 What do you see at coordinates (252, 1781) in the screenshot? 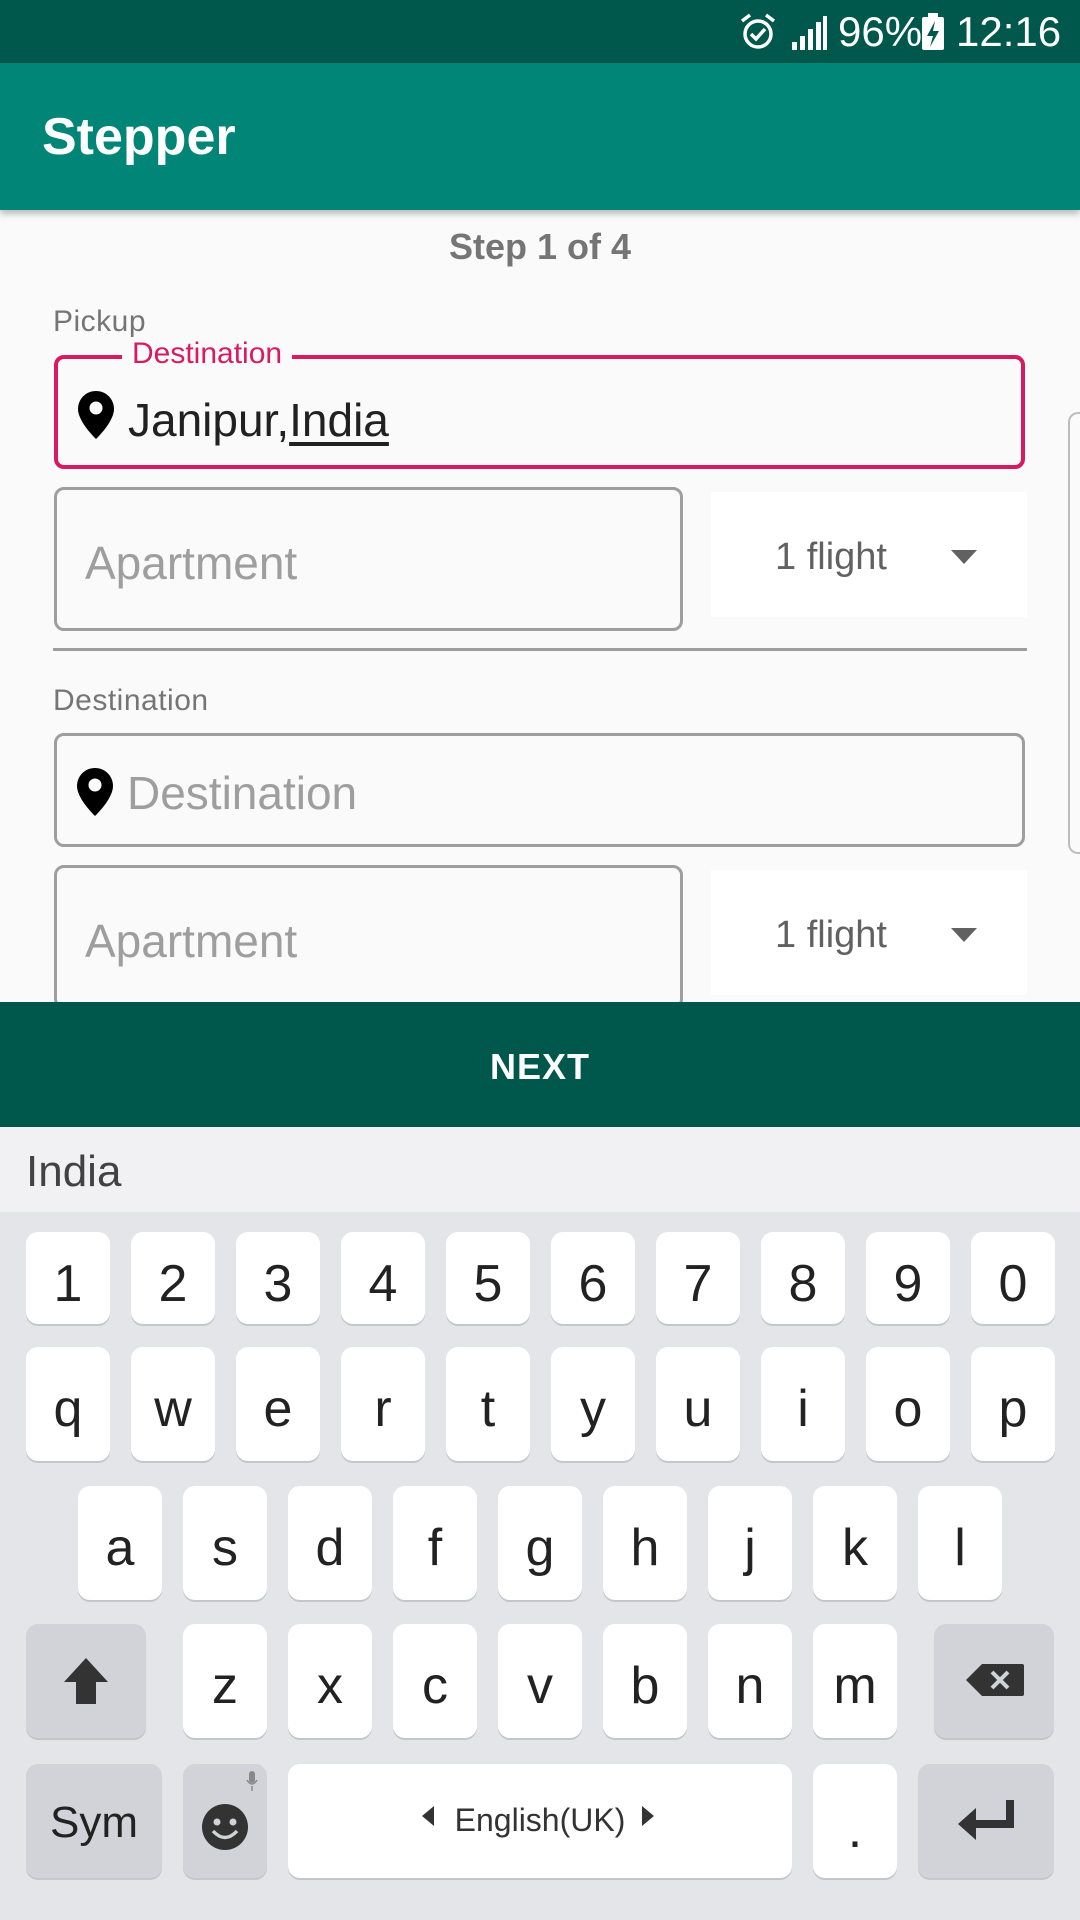
I see `microphone-icon` at bounding box center [252, 1781].